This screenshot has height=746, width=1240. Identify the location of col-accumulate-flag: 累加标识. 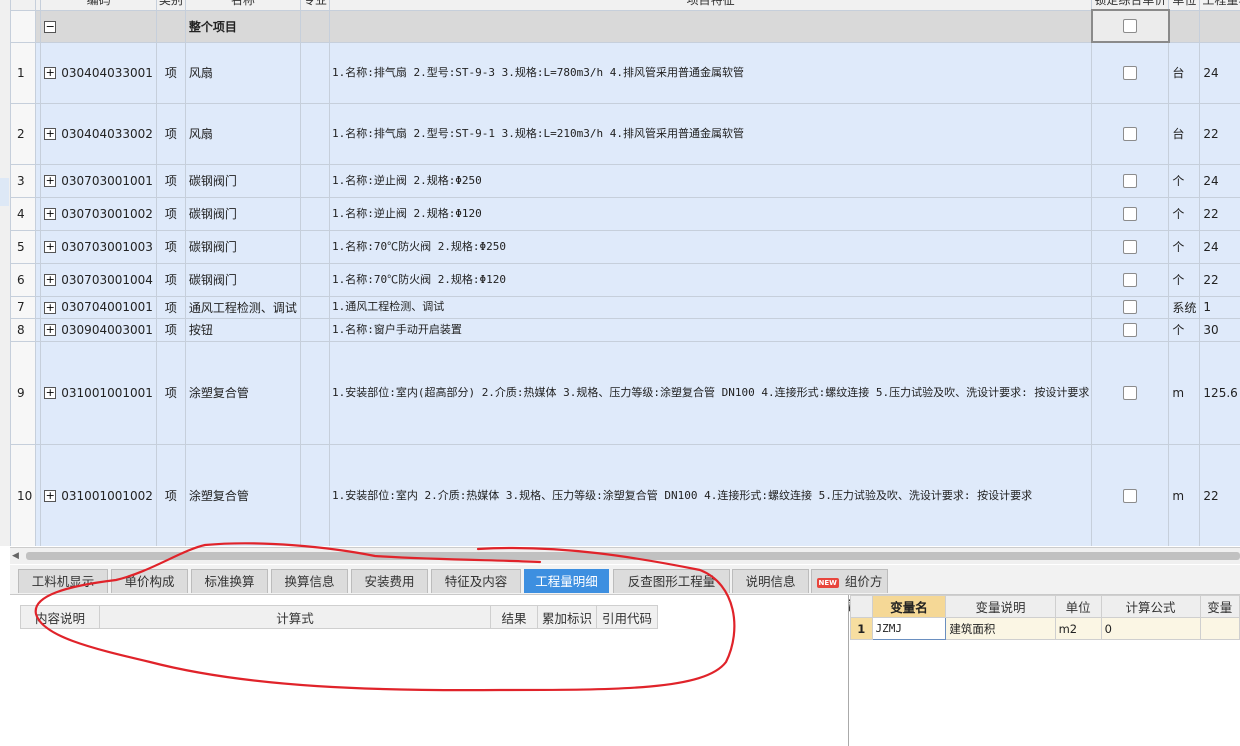
(567, 617).